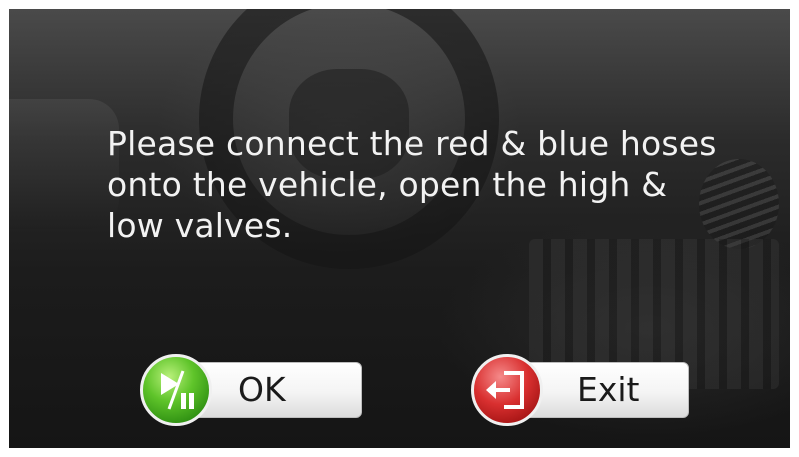 This screenshot has height=457, width=799. What do you see at coordinates (64, 164) in the screenshot?
I see `door-panel-decoration` at bounding box center [64, 164].